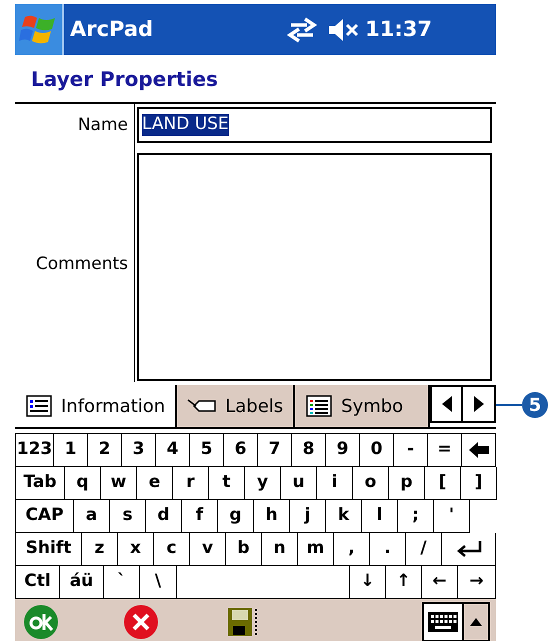  What do you see at coordinates (208, 549) in the screenshot?
I see `keyboard-key: v` at bounding box center [208, 549].